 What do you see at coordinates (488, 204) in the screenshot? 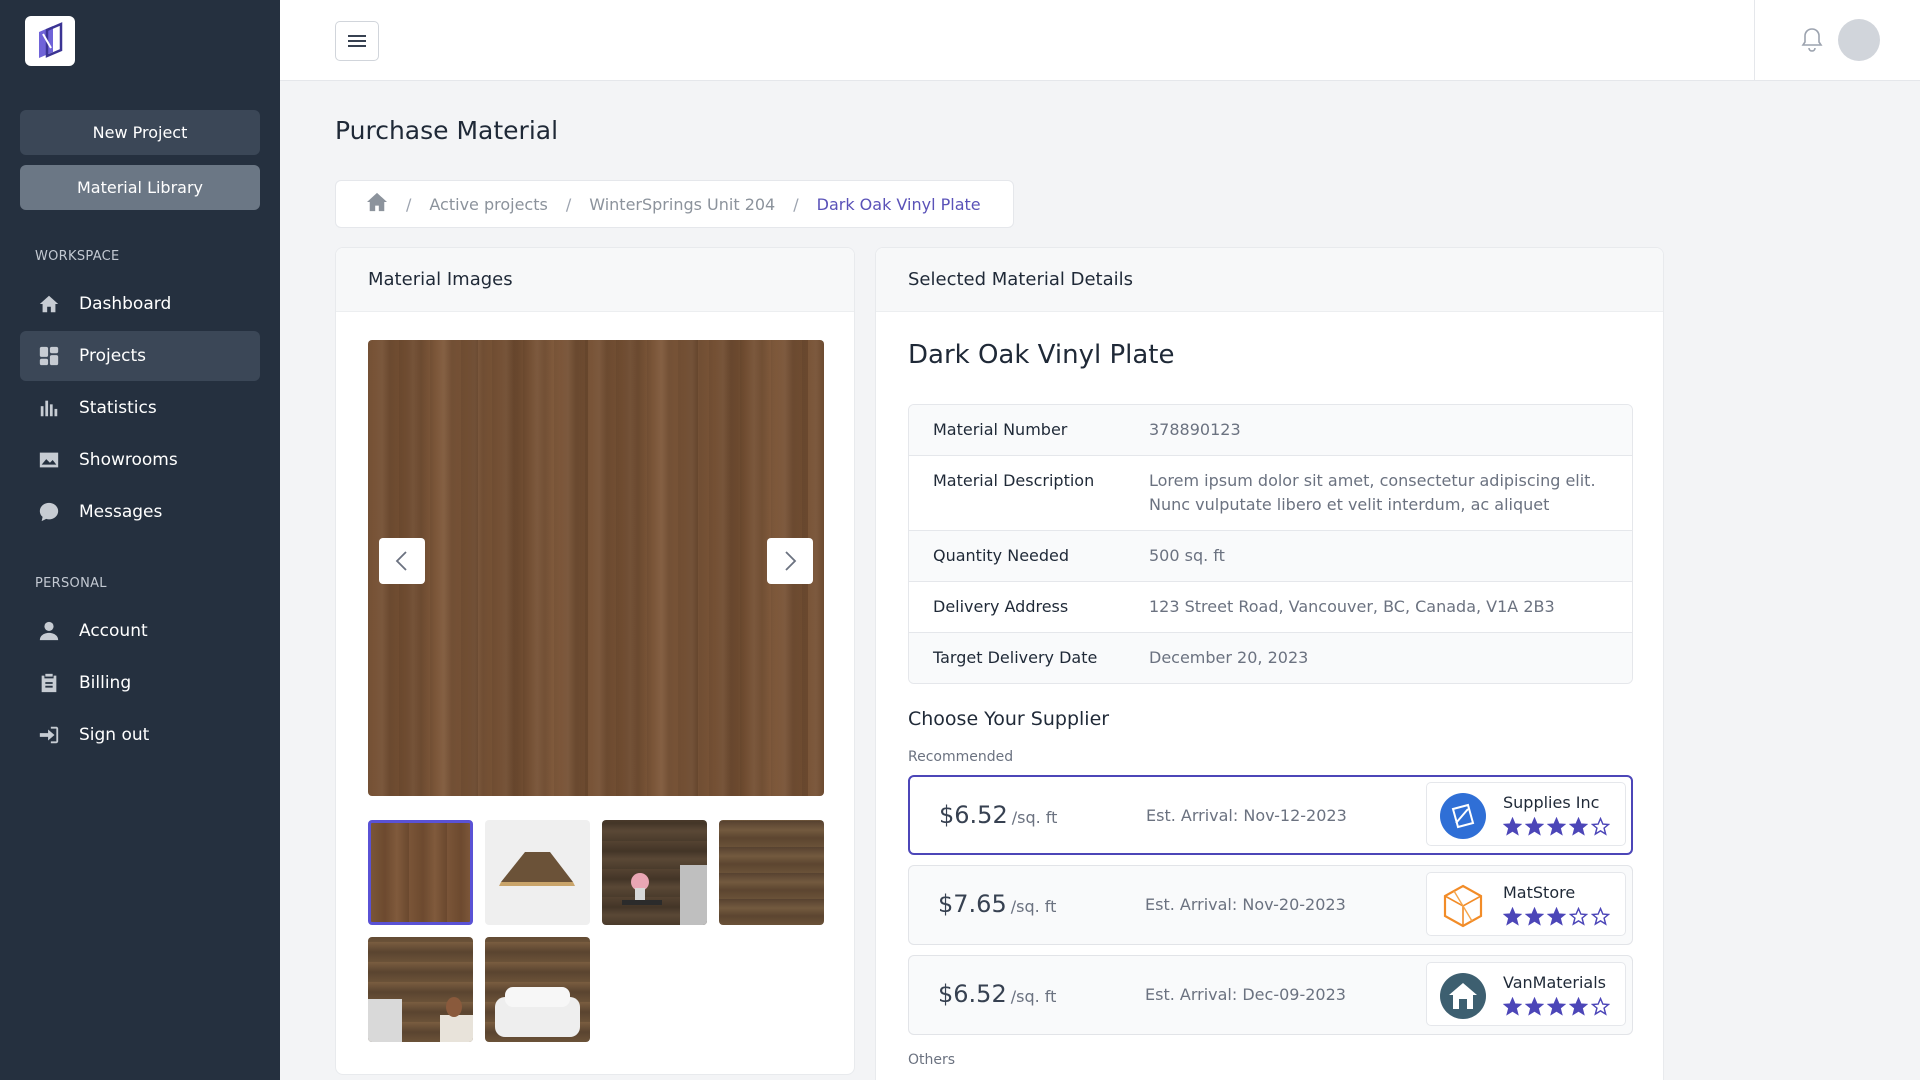
I see `breadcrumb-active-projects: Active projects` at bounding box center [488, 204].